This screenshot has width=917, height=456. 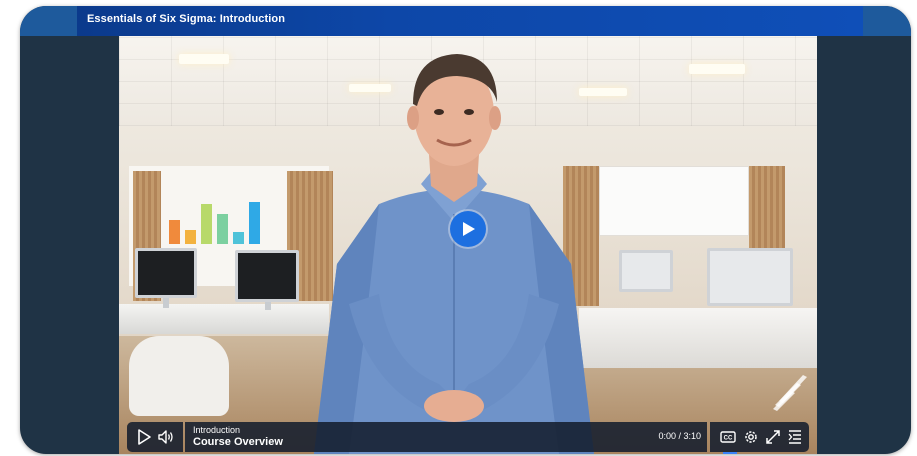 What do you see at coordinates (217, 430) in the screenshot?
I see `chapter-label: Introduction` at bounding box center [217, 430].